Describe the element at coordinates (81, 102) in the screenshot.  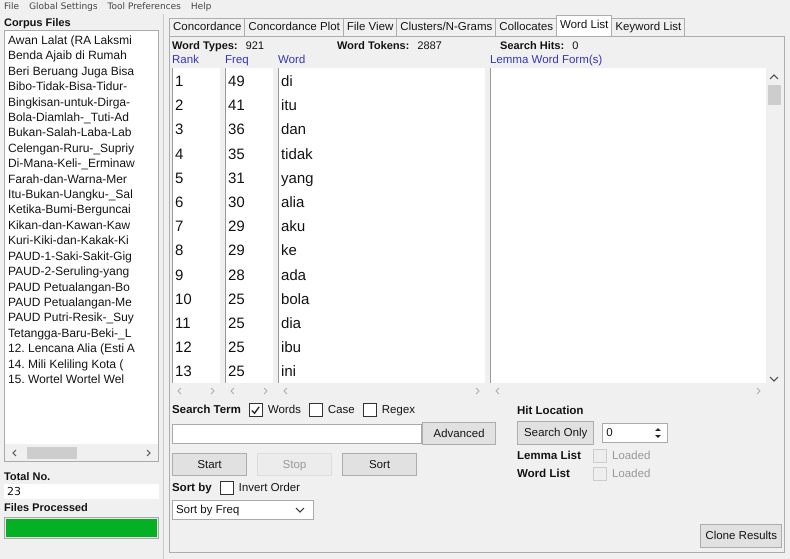
I see `corpus-entry: Bingkisan-untuk-Dirga-` at that location.